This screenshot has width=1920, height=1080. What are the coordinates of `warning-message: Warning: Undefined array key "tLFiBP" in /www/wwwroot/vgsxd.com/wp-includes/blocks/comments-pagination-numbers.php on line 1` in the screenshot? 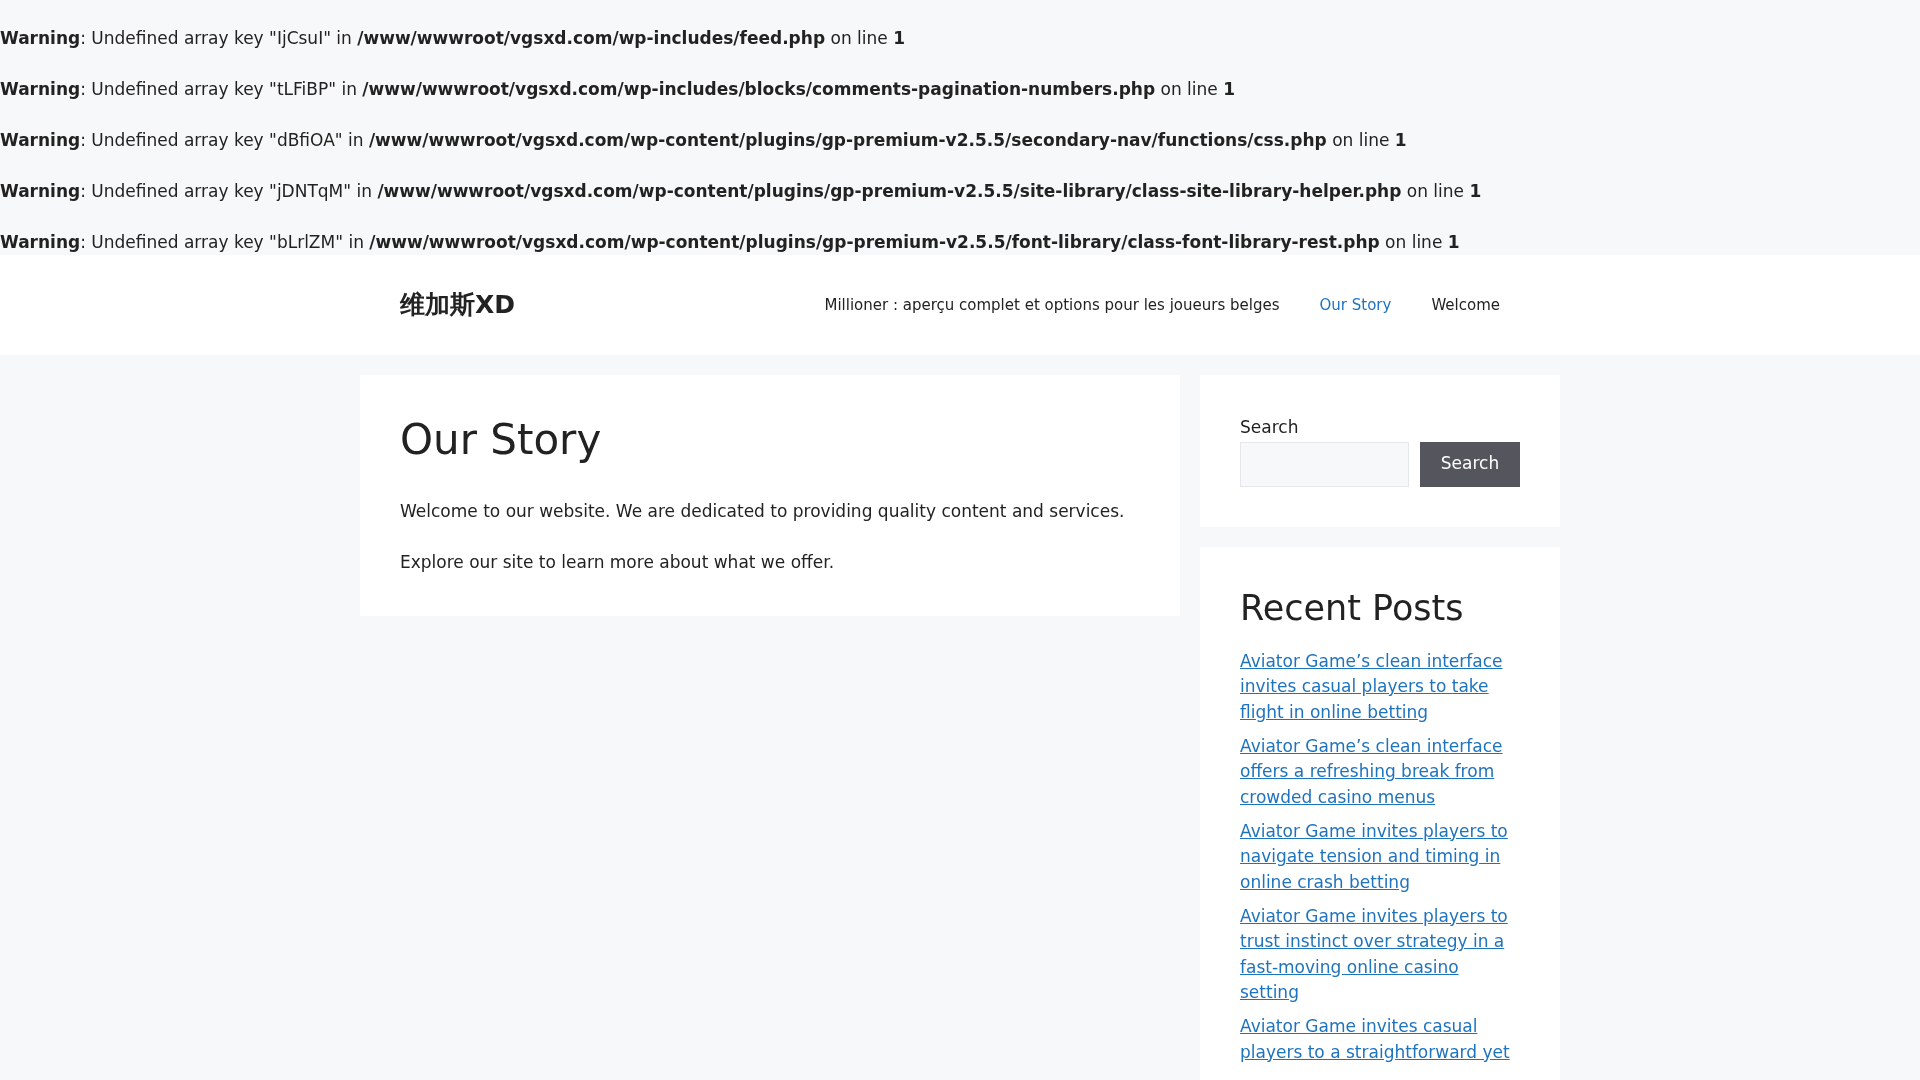 It's located at (618, 88).